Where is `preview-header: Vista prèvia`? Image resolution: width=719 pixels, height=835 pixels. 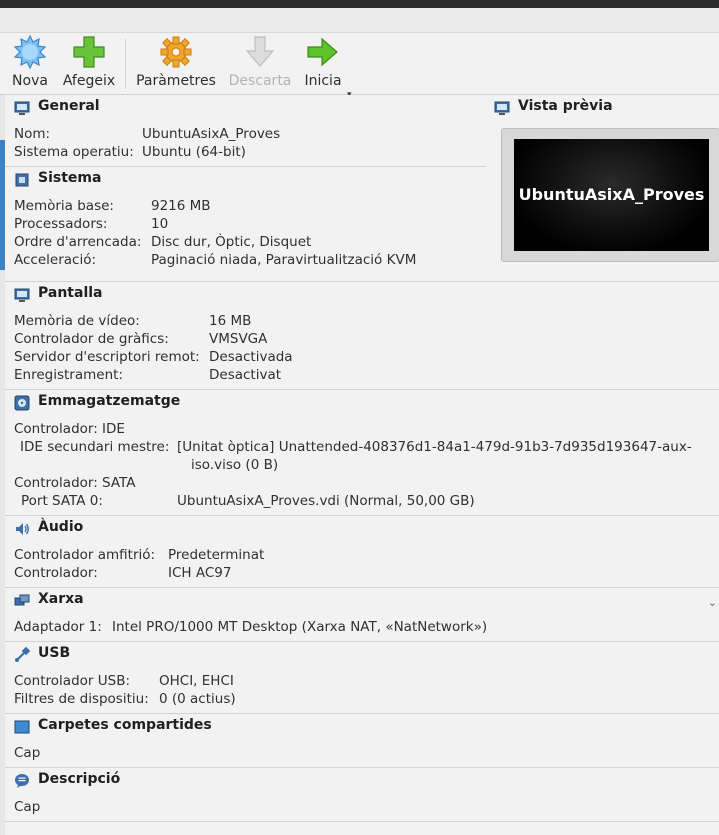 preview-header: Vista prèvia is located at coordinates (600, 108).